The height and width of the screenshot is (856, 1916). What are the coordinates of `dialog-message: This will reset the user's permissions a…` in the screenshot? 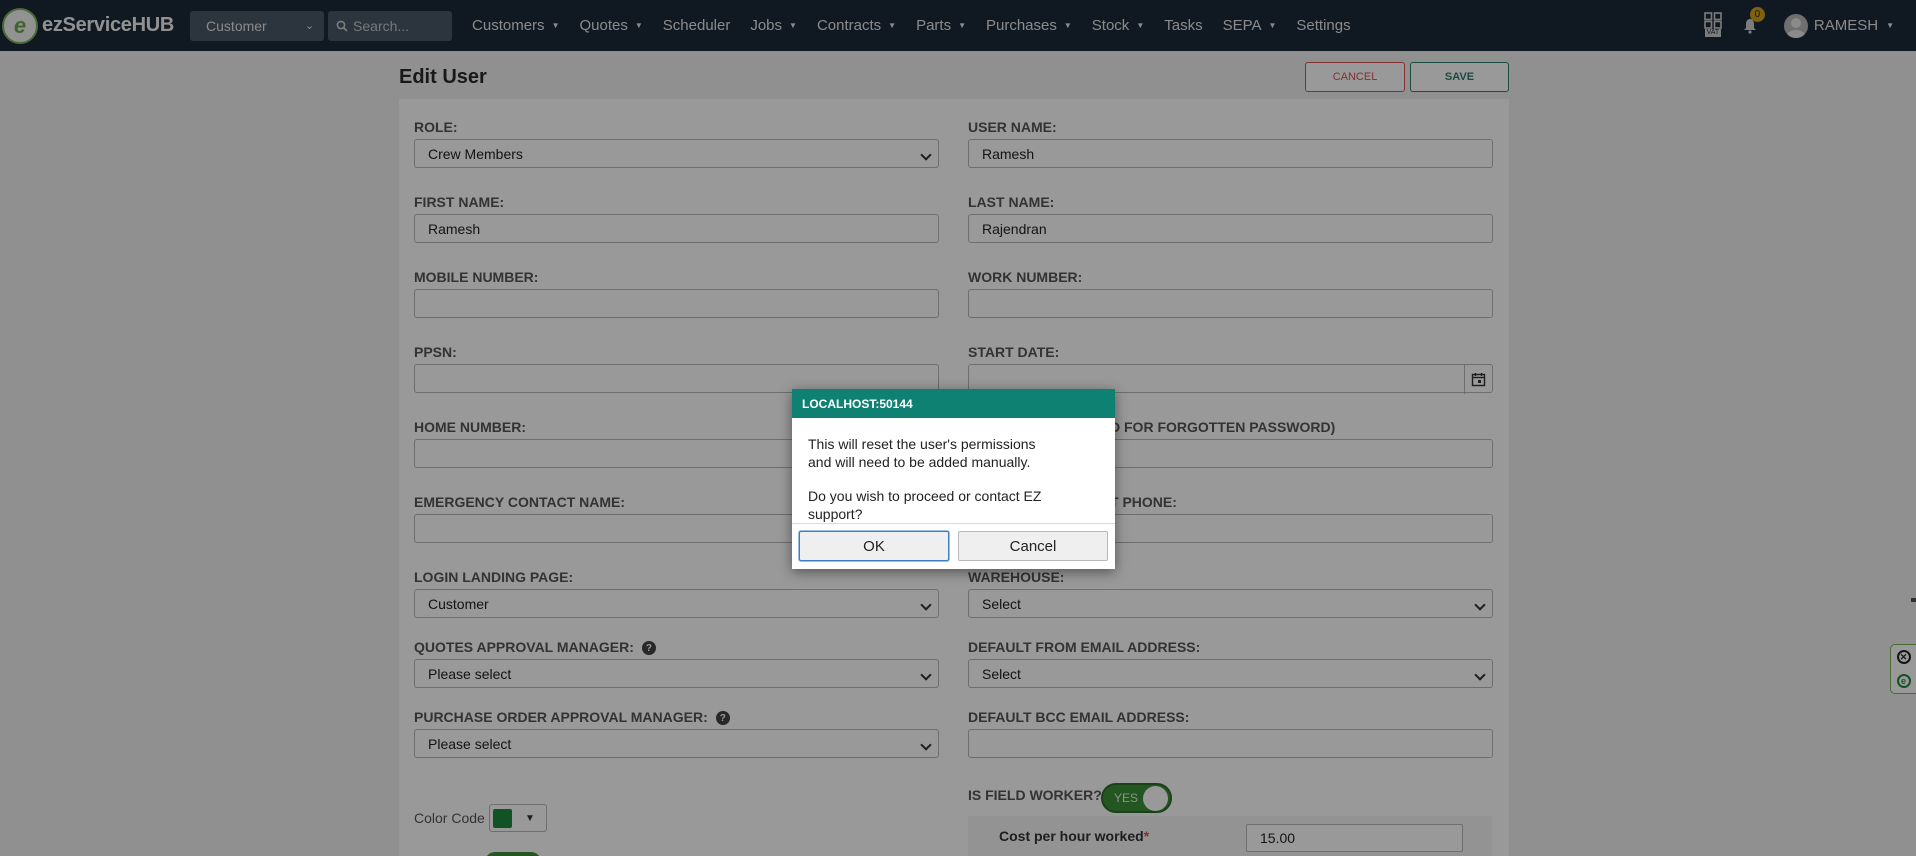 It's located at (953, 470).